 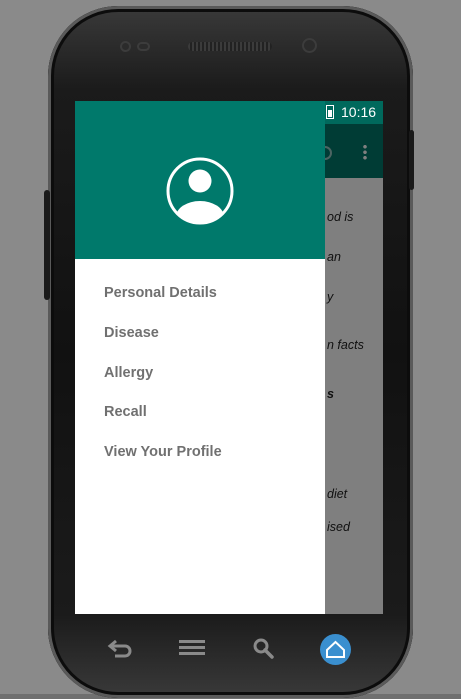 What do you see at coordinates (47, 245) in the screenshot?
I see `volume-button` at bounding box center [47, 245].